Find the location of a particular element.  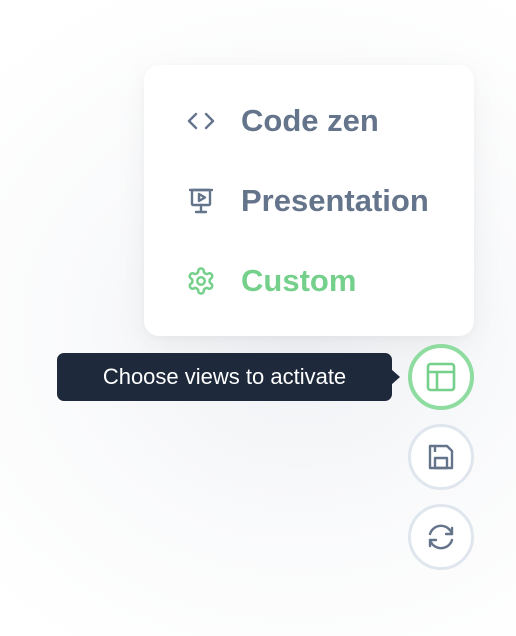

menu-item-presentation: Presentation is located at coordinates (306, 201).